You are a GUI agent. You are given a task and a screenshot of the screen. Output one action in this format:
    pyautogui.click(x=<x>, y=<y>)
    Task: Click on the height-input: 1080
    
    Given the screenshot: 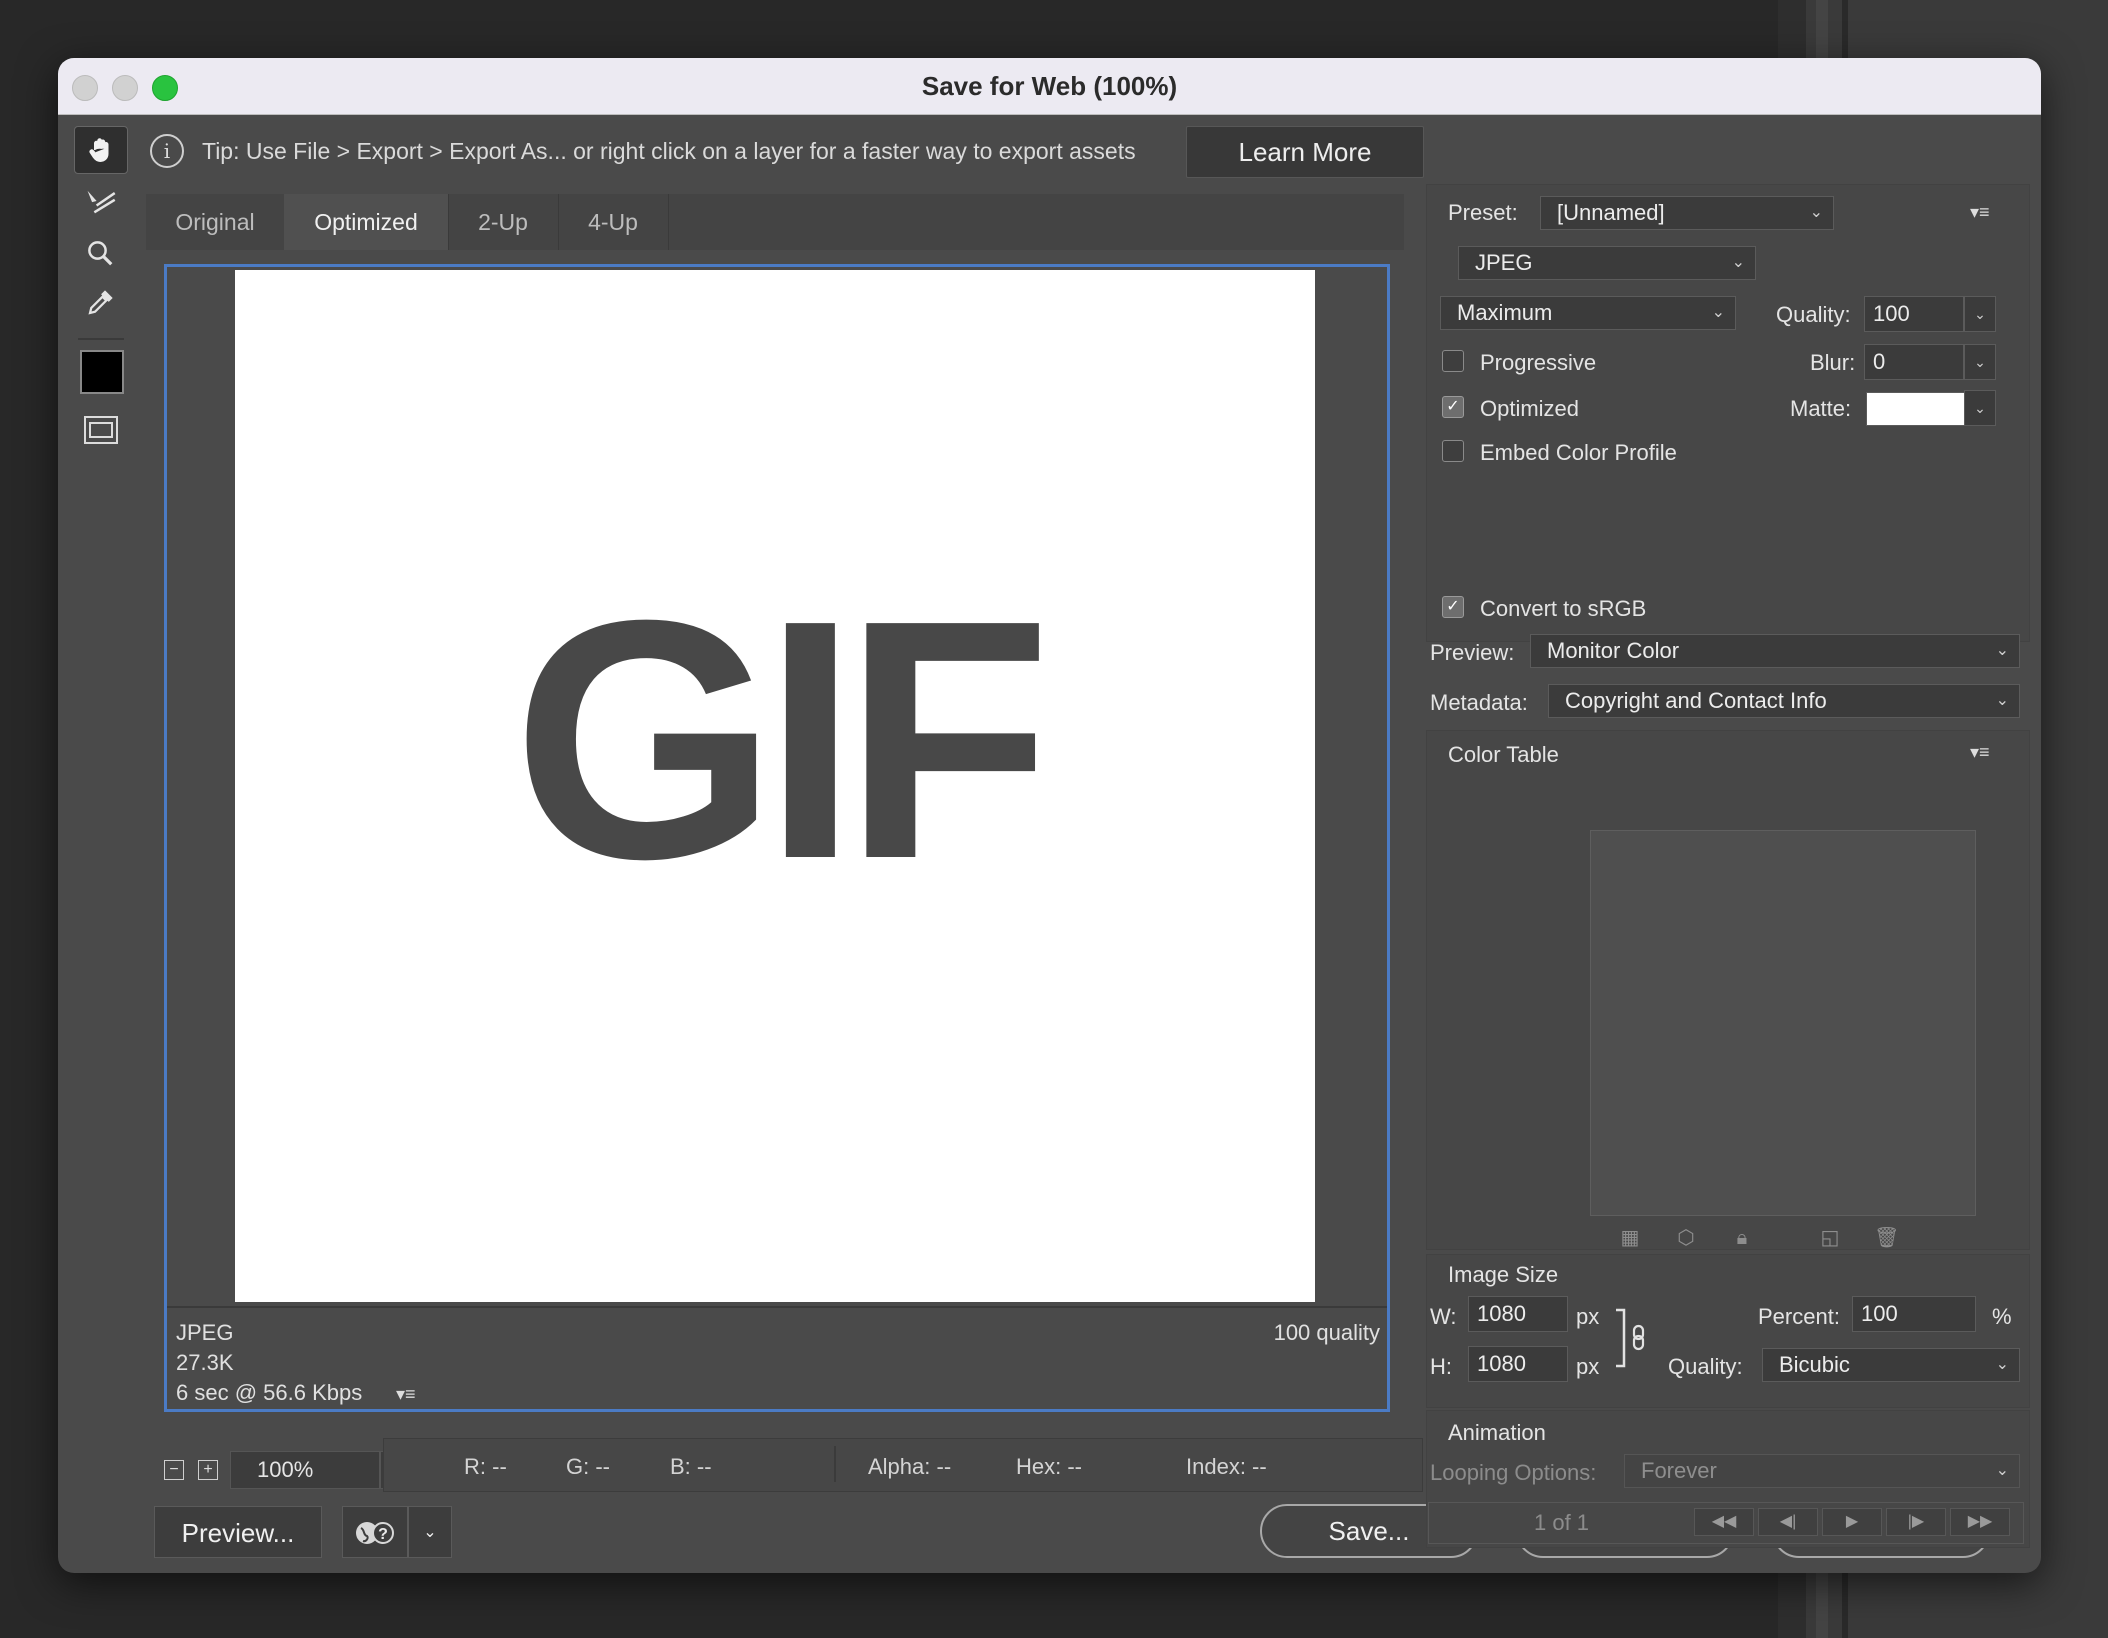 What is the action you would take?
    pyautogui.click(x=1518, y=1364)
    